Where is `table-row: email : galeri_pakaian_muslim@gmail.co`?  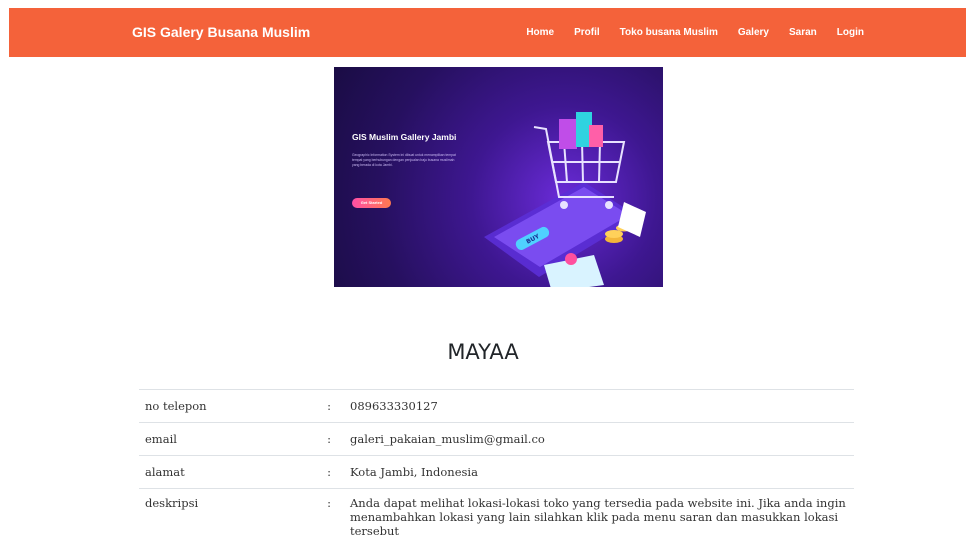
table-row: email : galeri_pakaian_muslim@gmail.co is located at coordinates (496, 439).